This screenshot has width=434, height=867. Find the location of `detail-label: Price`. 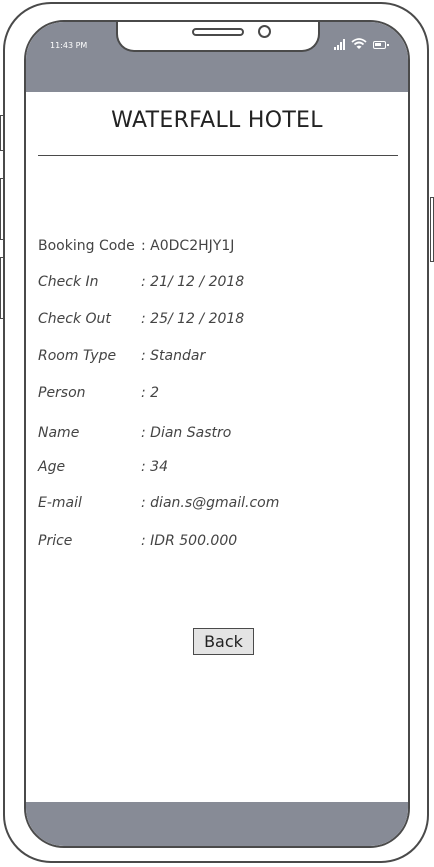

detail-label: Price is located at coordinates (55, 541).